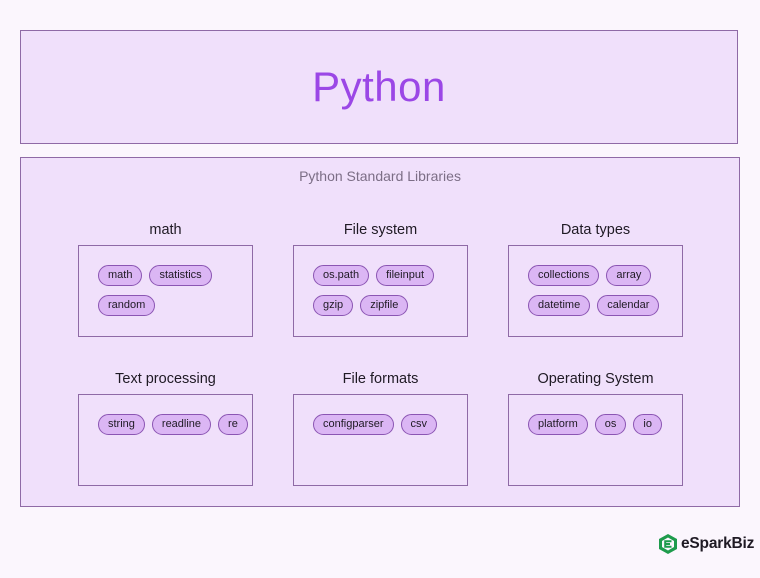  What do you see at coordinates (559, 305) in the screenshot?
I see `library-chip: datetime` at bounding box center [559, 305].